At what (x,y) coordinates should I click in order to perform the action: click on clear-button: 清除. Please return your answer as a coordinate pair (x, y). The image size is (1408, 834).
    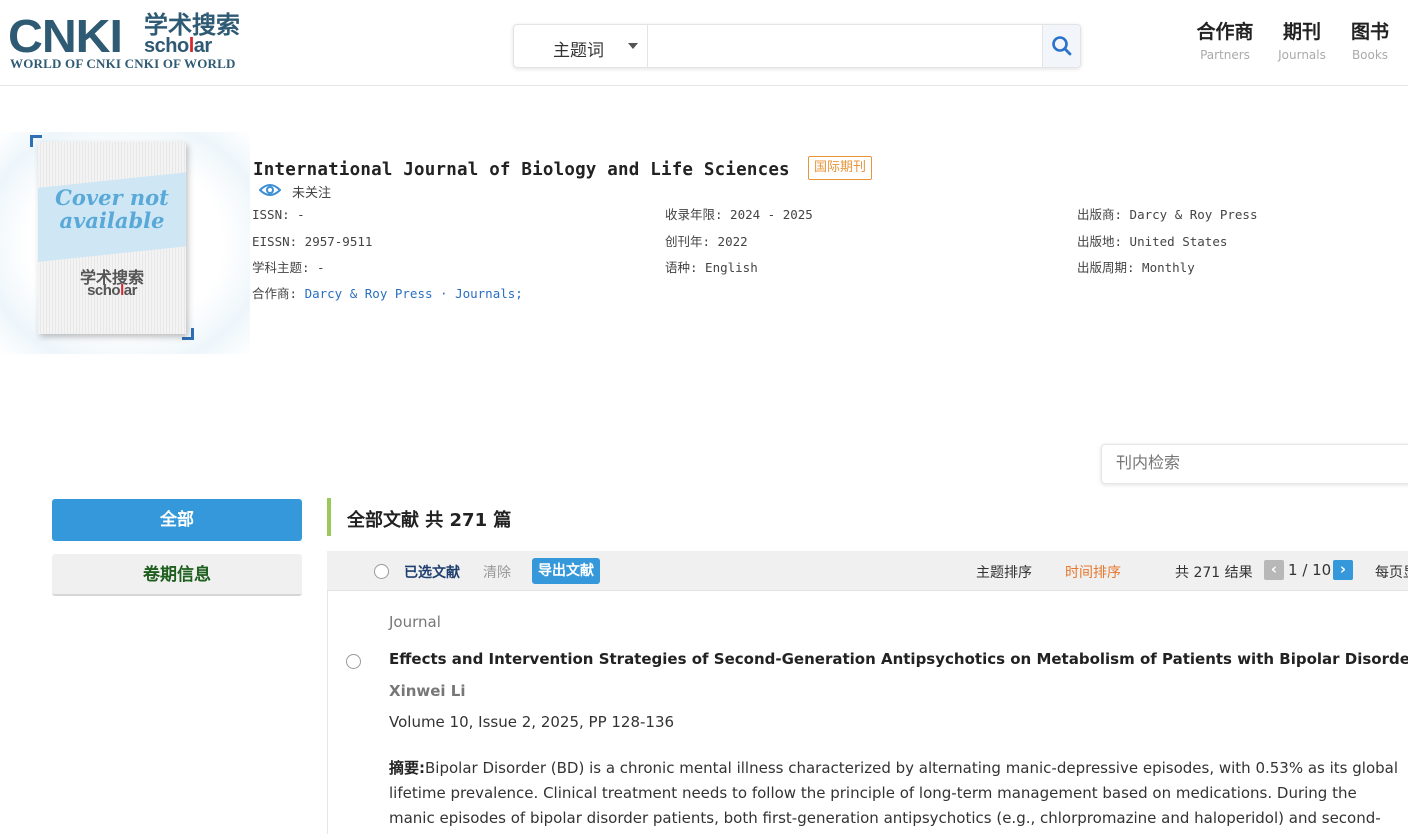
    Looking at the image, I should click on (497, 572).